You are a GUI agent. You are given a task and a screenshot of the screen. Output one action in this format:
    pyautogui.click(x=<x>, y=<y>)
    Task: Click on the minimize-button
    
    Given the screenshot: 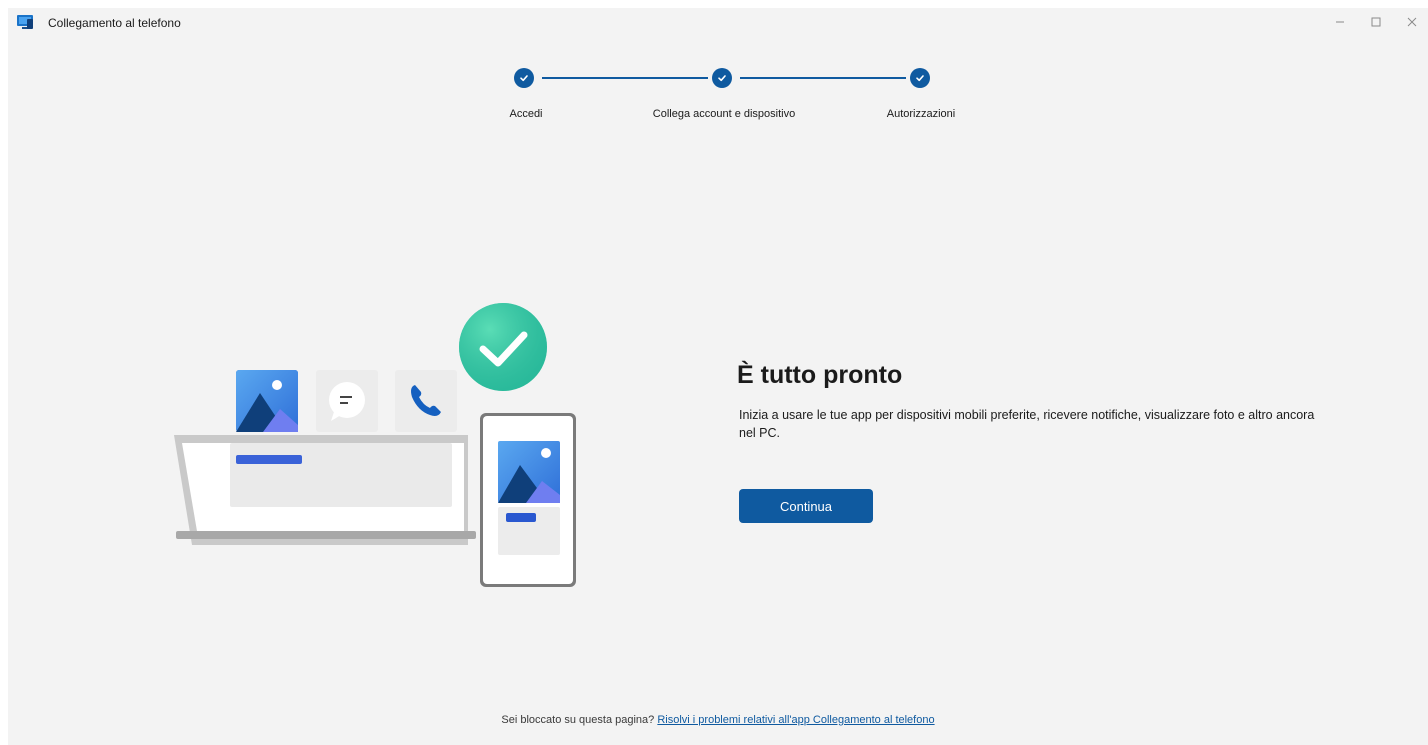 What is the action you would take?
    pyautogui.click(x=1340, y=22)
    